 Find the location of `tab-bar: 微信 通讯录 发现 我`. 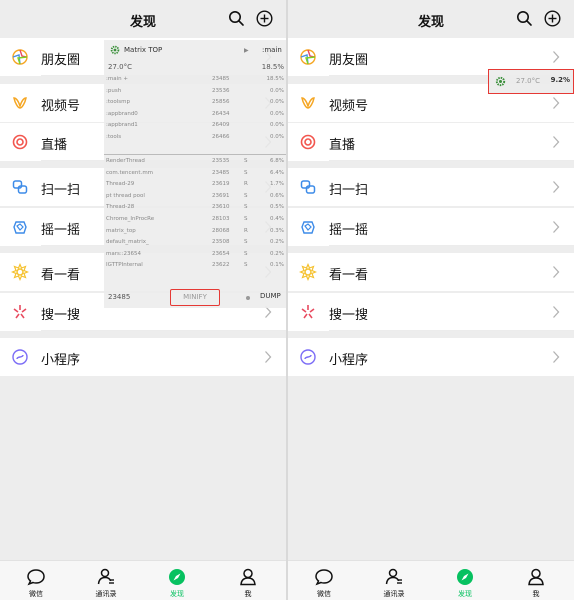

tab-bar: 微信 通讯录 发现 我 is located at coordinates (143, 580).